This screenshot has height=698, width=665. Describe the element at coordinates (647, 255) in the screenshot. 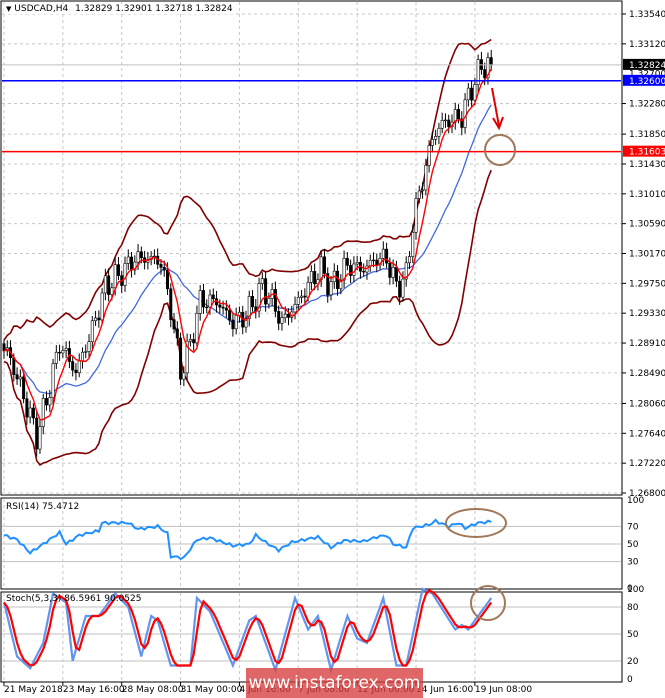

I see `price-tick-label: 1.30170` at that location.